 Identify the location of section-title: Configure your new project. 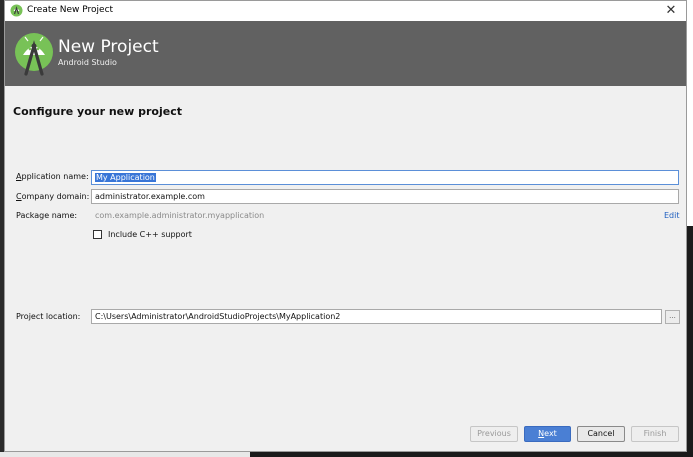
(97, 111).